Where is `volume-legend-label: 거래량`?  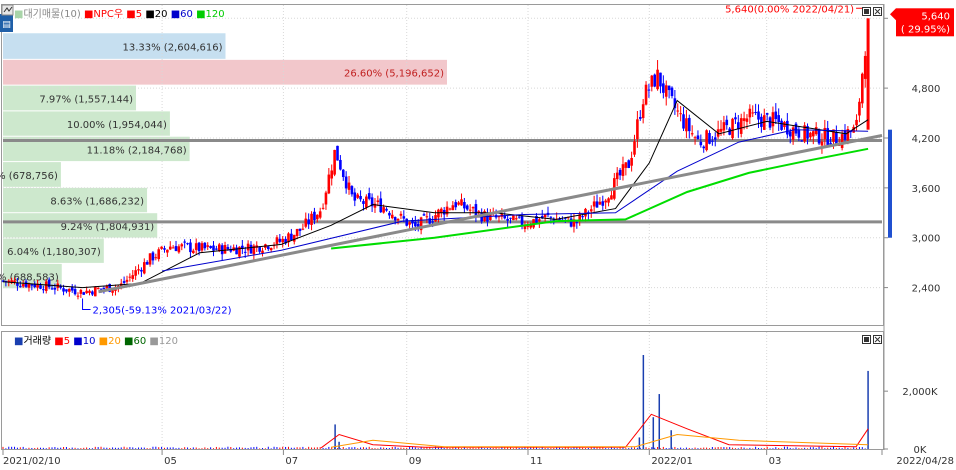
volume-legend-label: 거래량 is located at coordinates (37, 341).